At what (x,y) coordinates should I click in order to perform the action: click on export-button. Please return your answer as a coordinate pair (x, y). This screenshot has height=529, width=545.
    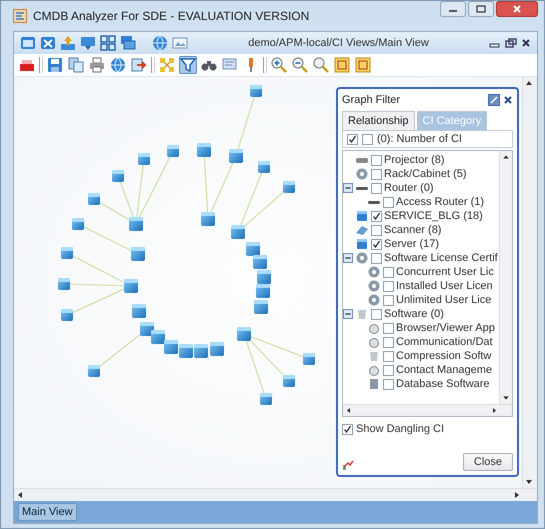
    Looking at the image, I should click on (139, 65).